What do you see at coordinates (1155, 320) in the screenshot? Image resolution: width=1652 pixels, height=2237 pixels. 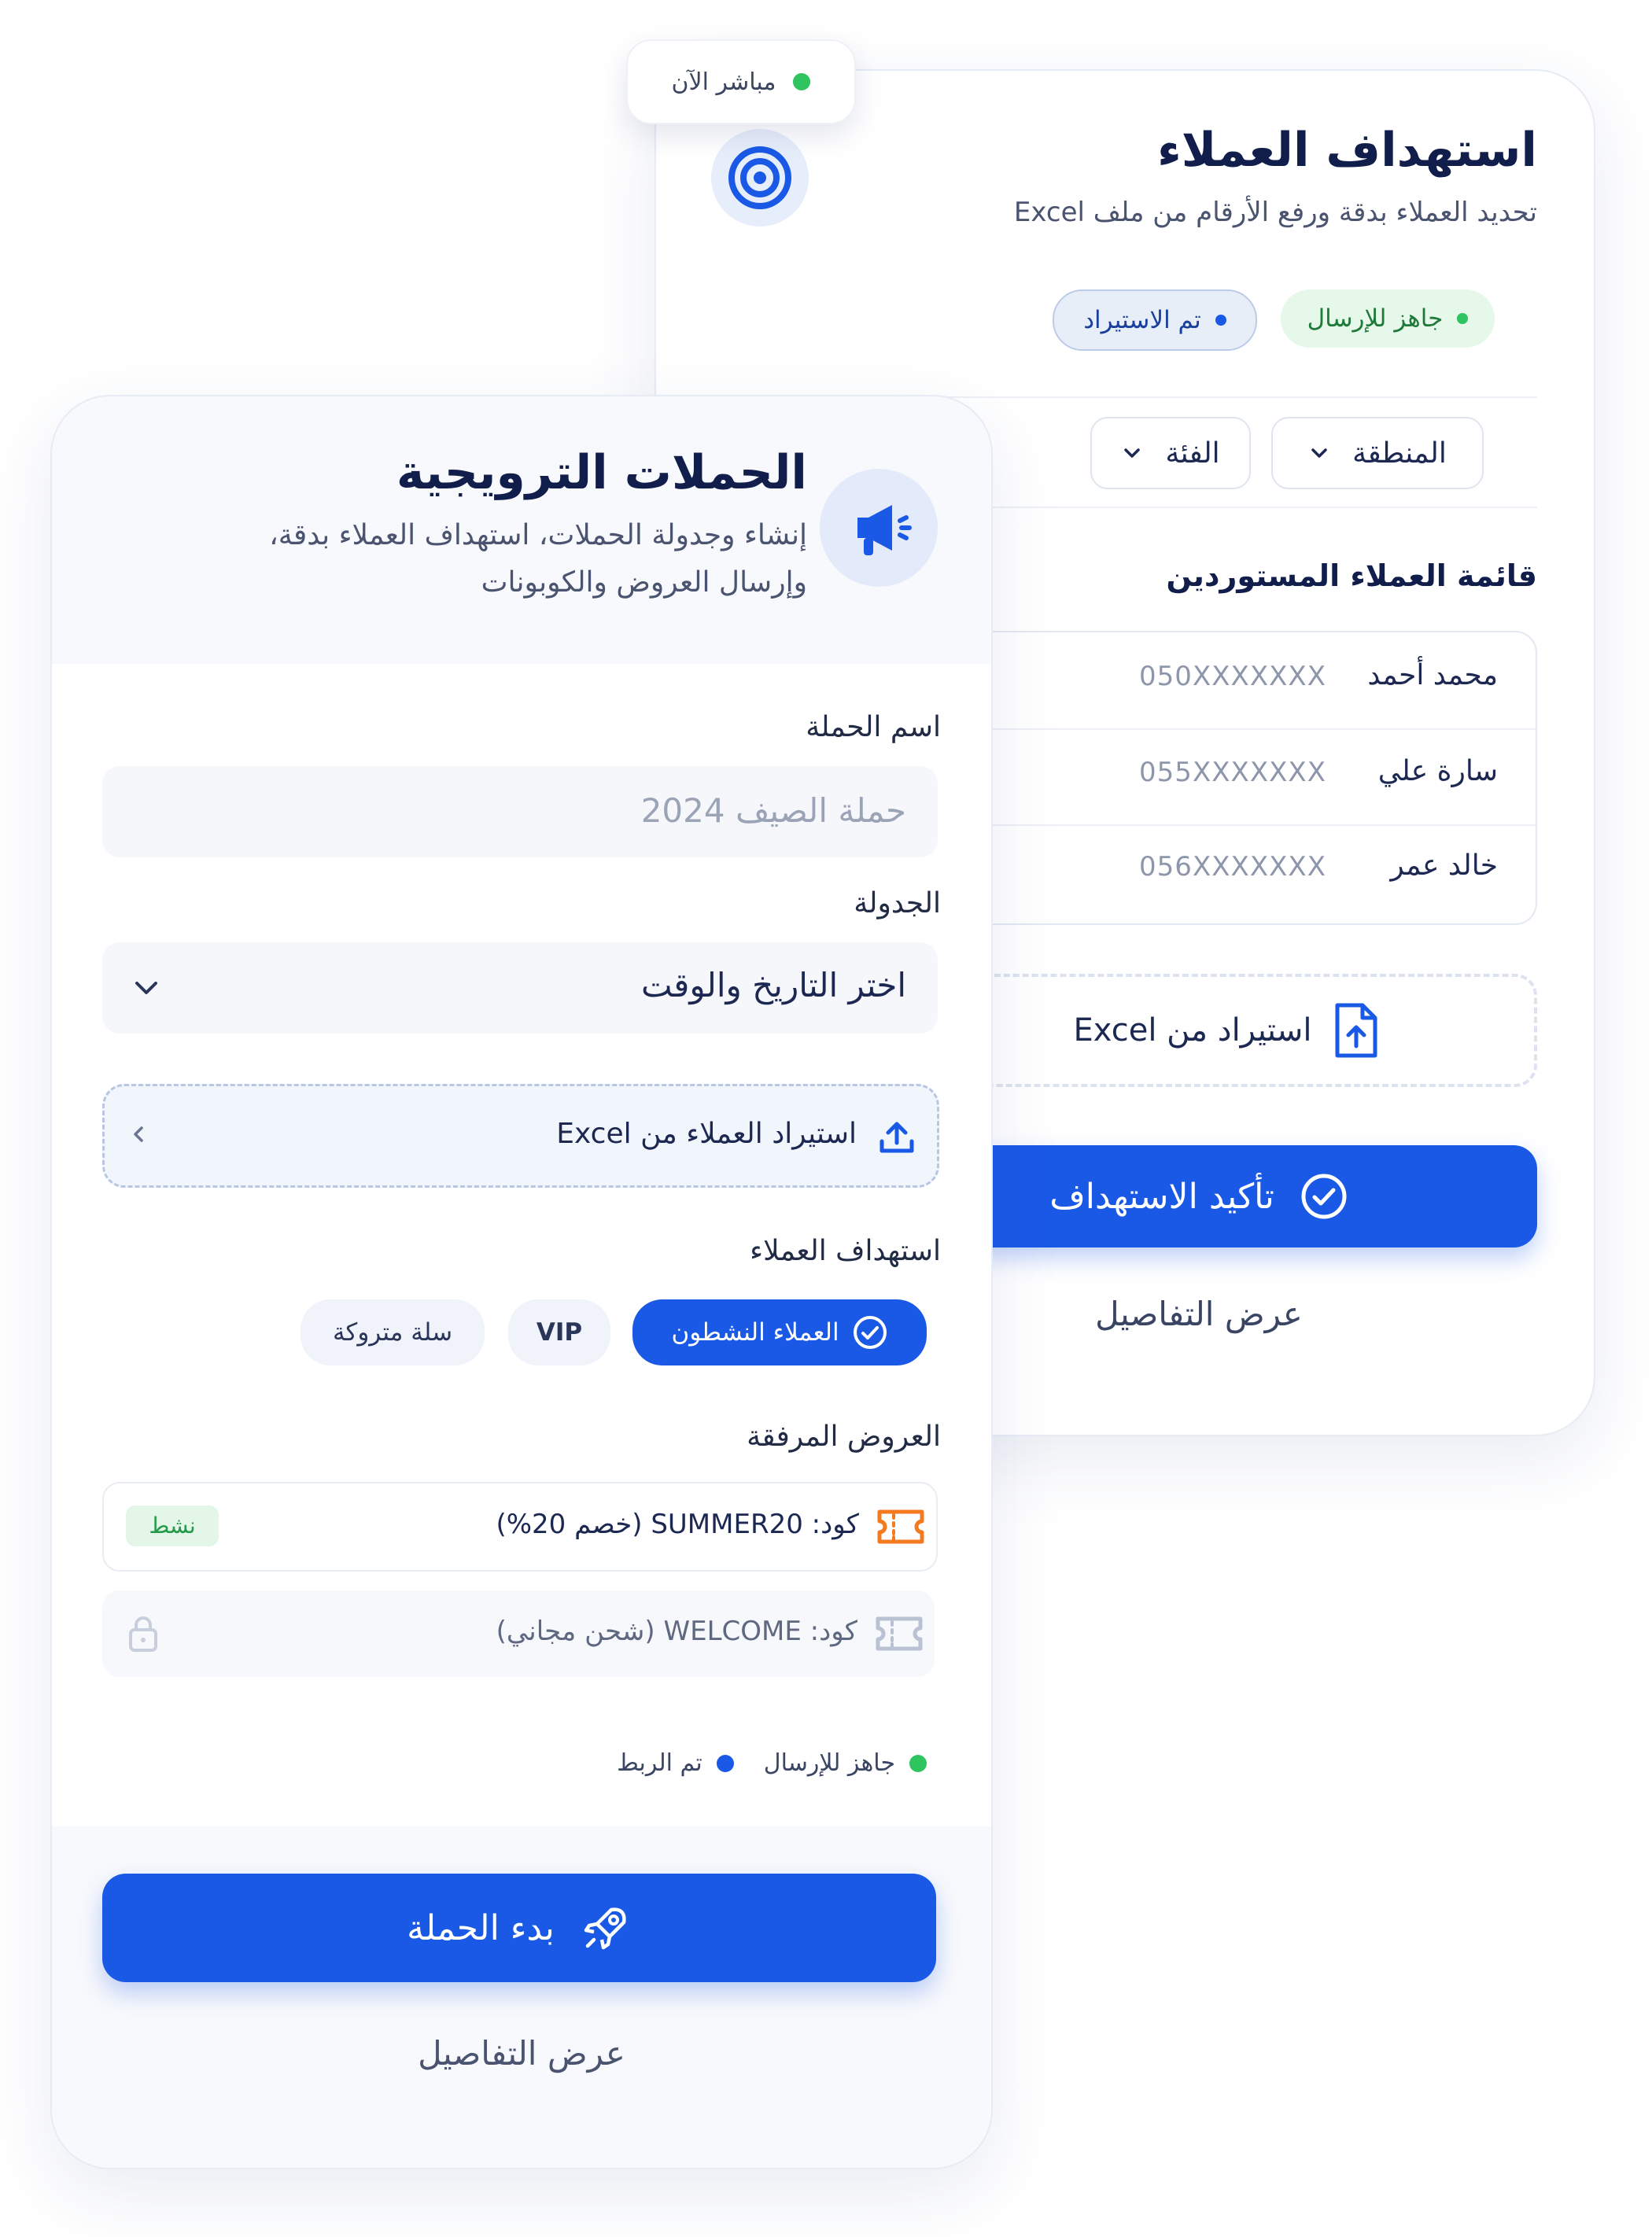 I see `badge-imported: تم الاستيراد` at bounding box center [1155, 320].